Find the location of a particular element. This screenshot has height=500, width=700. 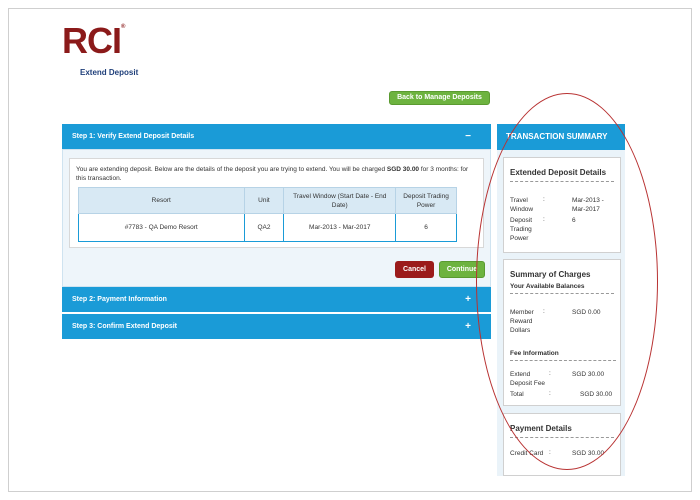

travel-window-value: Mar-2013 - Mar-2017 is located at coordinates (588, 205).